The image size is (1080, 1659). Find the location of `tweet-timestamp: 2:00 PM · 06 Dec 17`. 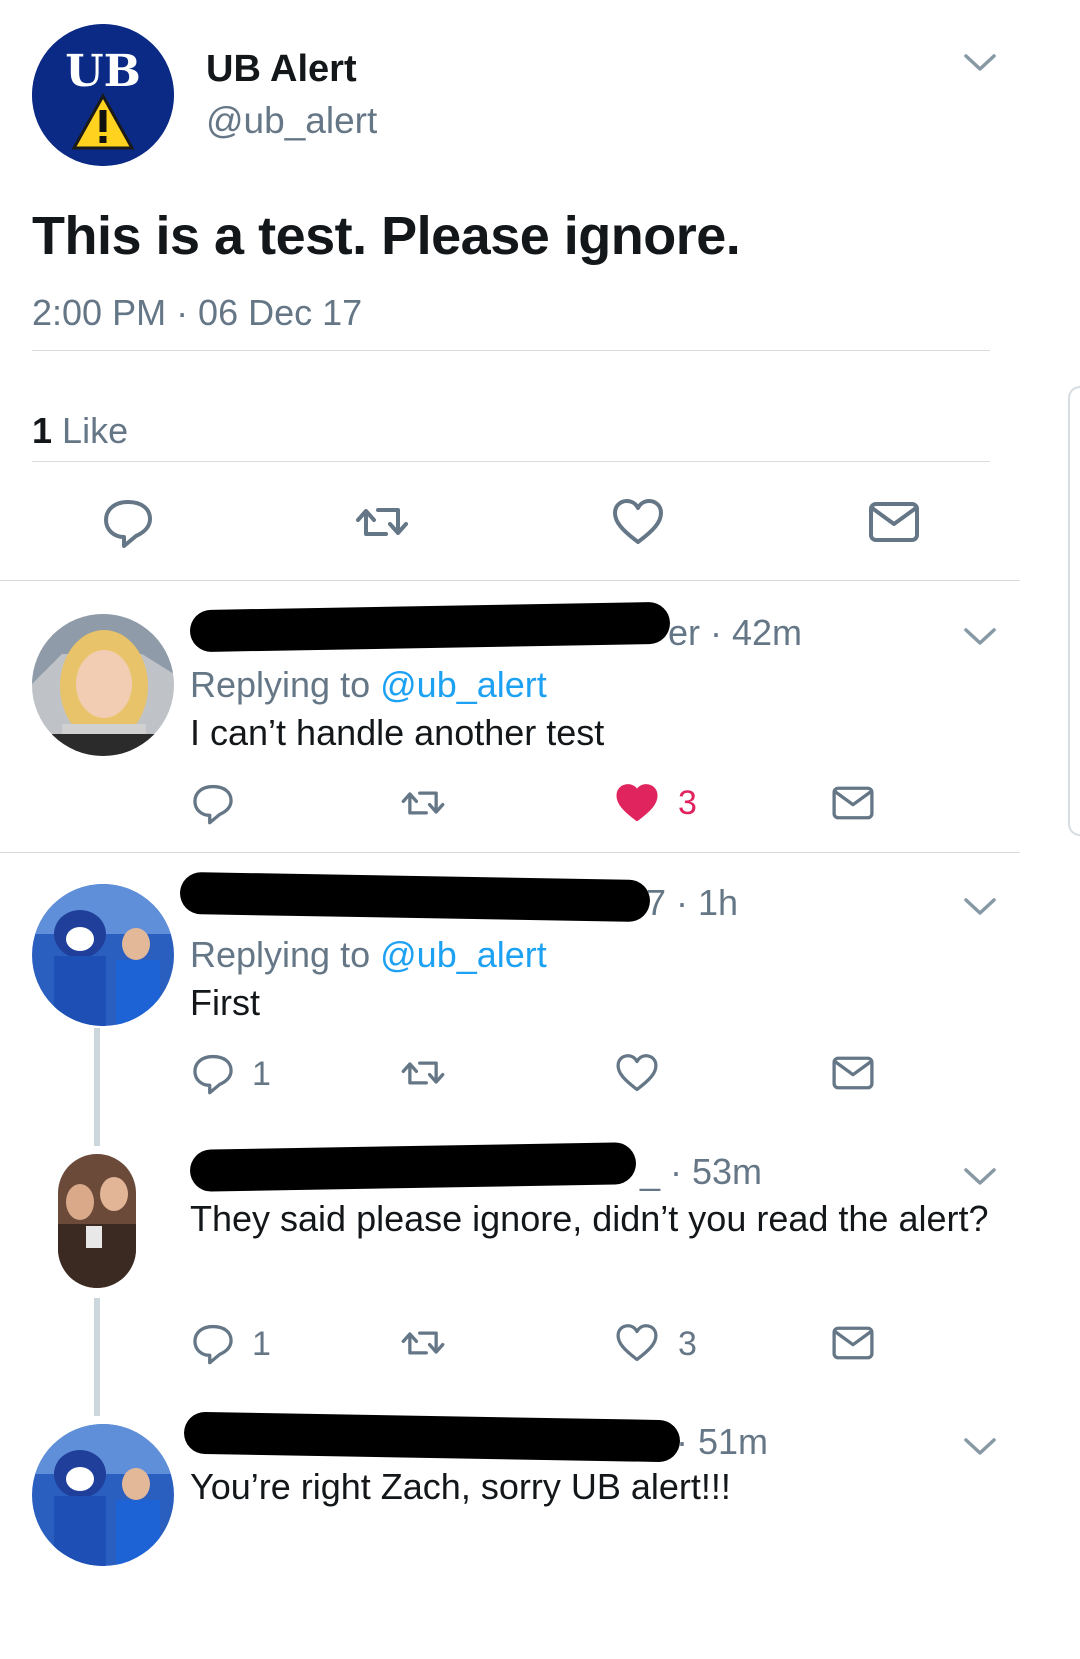

tweet-timestamp: 2:00 PM · 06 Dec 17 is located at coordinates (197, 313).